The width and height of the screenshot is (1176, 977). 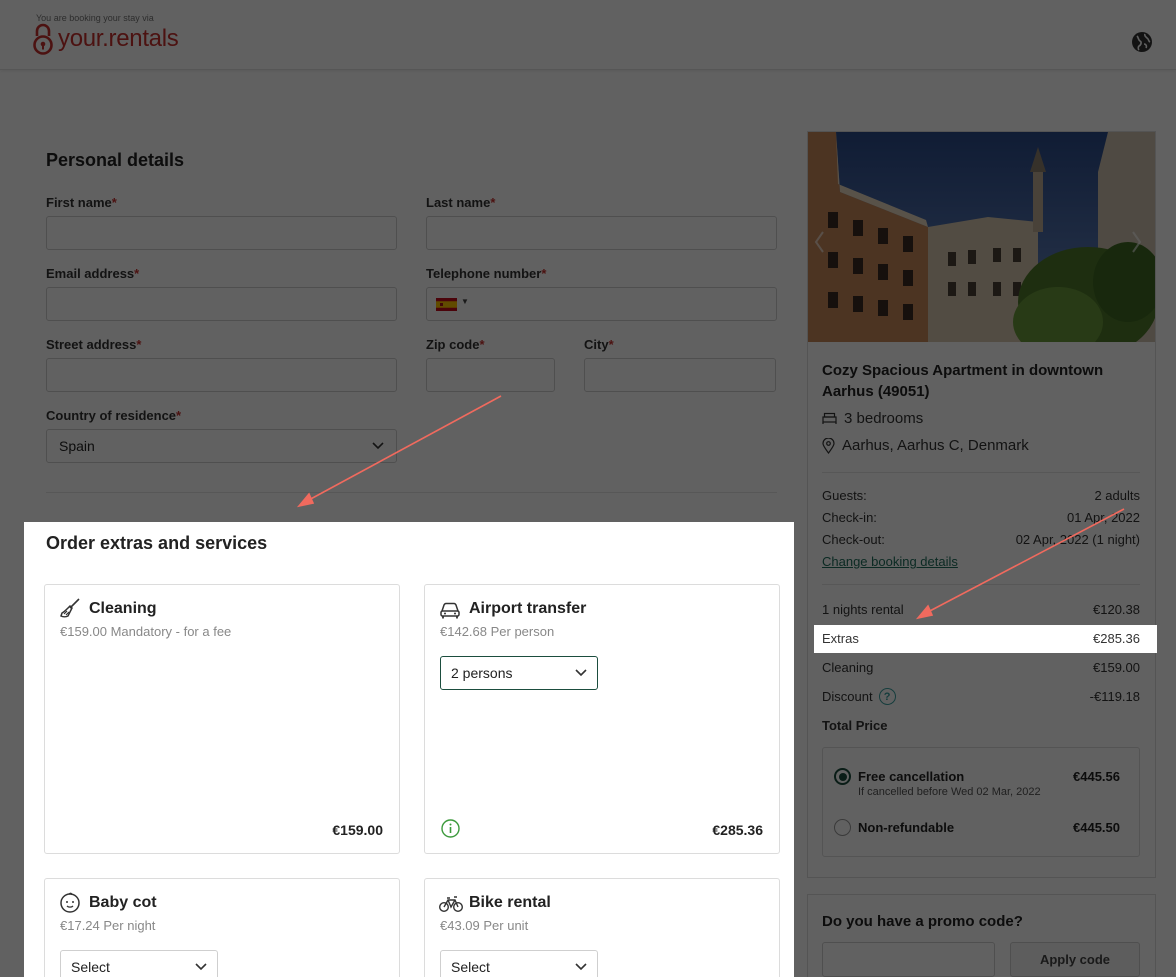 I want to click on city-input, so click(x=680, y=375).